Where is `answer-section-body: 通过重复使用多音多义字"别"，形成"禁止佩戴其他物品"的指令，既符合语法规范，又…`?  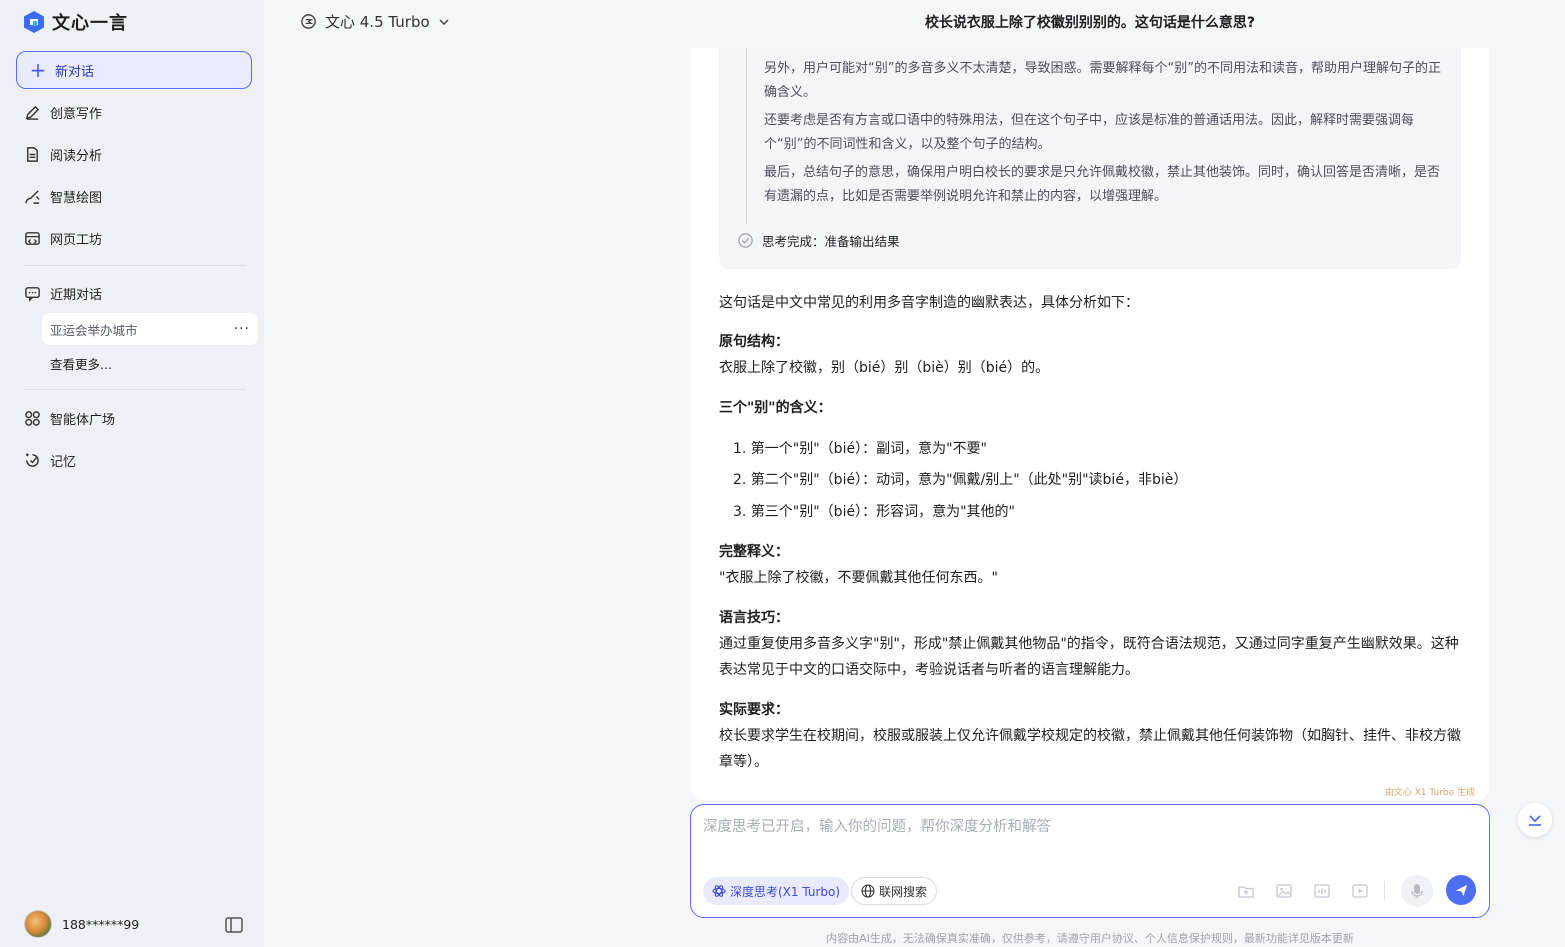
answer-section-body: 通过重复使用多音多义字"别"，形成"禁止佩戴其他物品"的指令，既符合语法规范，又… is located at coordinates (1089, 657).